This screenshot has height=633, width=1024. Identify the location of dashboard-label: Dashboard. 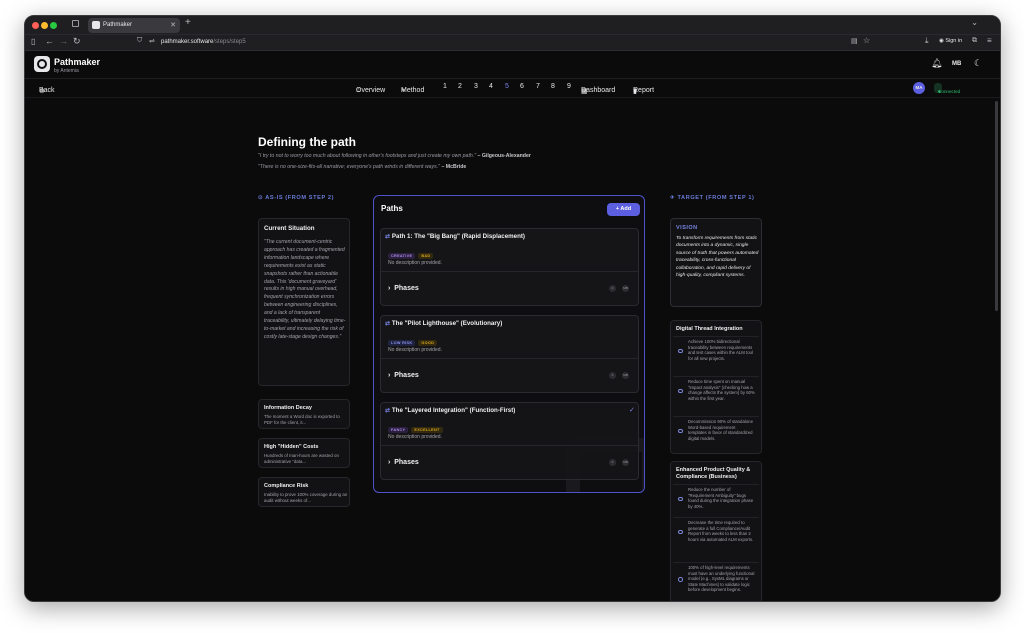
(598, 90).